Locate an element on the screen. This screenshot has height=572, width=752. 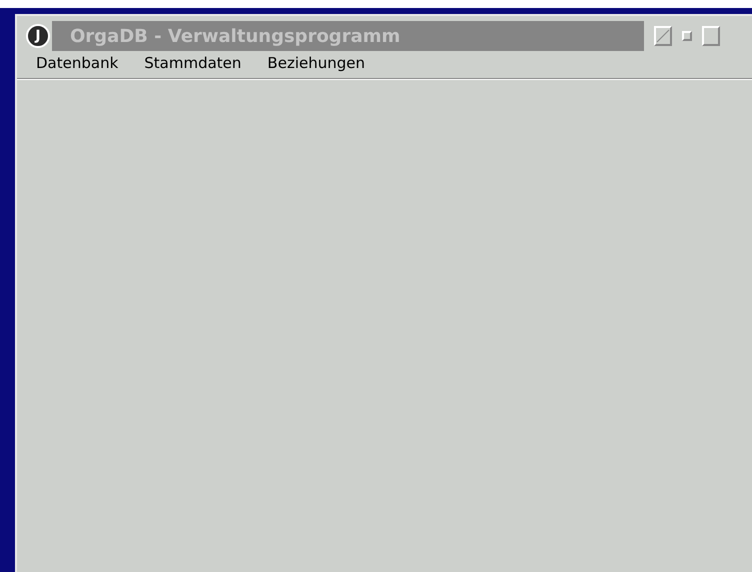
restore-button is located at coordinates (663, 36).